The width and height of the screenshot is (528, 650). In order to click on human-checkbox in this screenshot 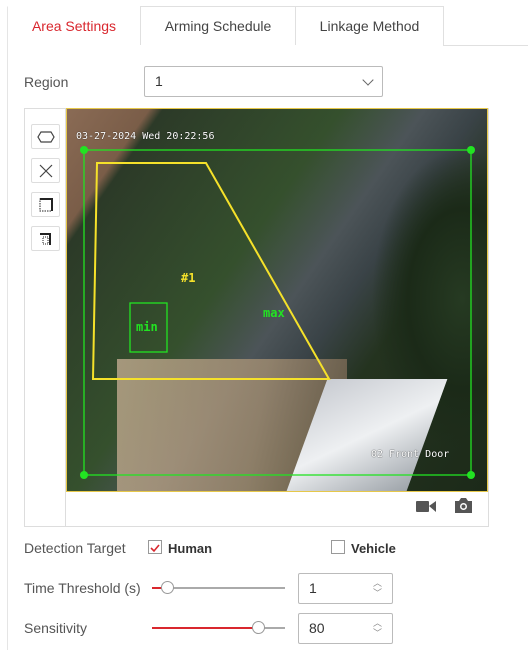, I will do `click(155, 547)`.